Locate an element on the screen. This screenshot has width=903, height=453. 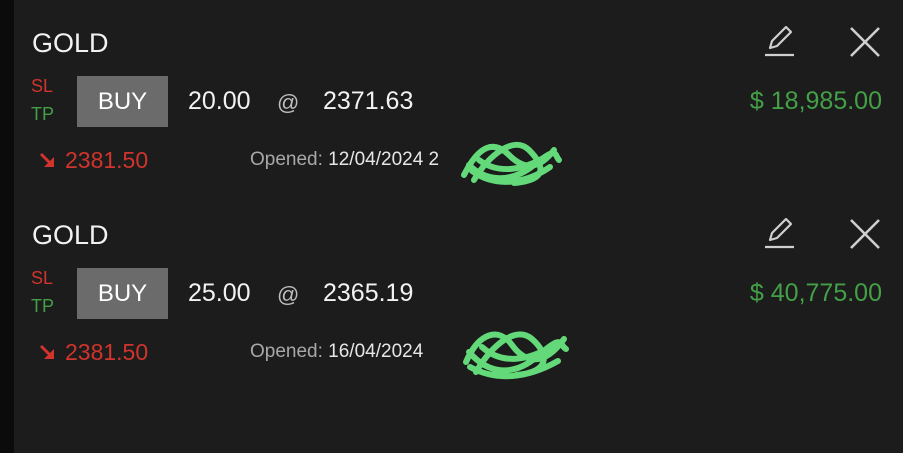
open-price: 2365.19 is located at coordinates (368, 293).